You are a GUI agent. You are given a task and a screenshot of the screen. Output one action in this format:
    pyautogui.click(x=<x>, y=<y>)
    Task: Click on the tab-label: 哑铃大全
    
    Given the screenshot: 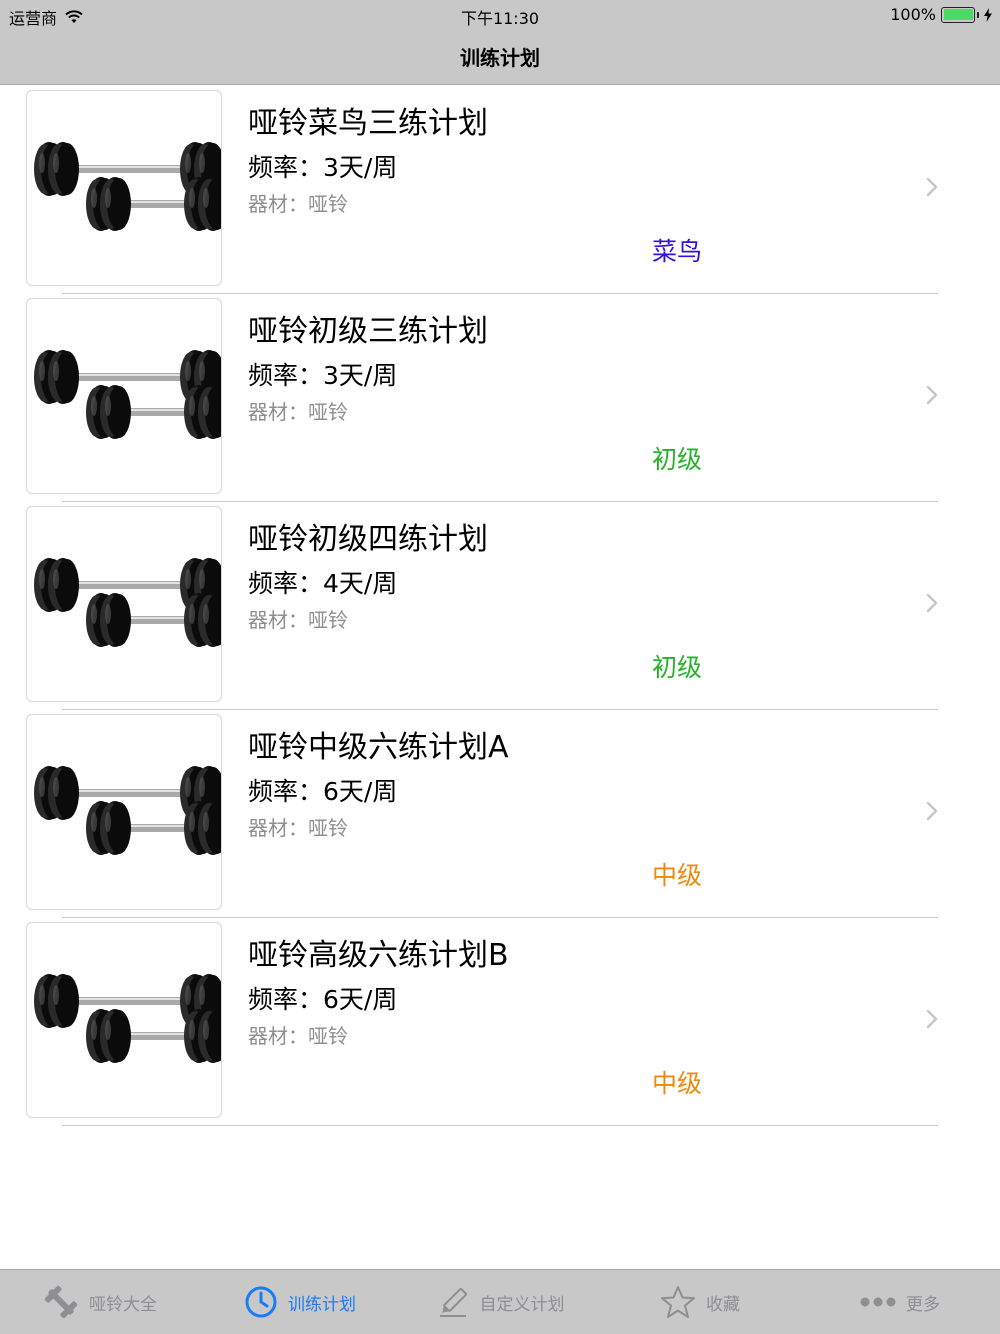 What is the action you would take?
    pyautogui.click(x=123, y=1304)
    